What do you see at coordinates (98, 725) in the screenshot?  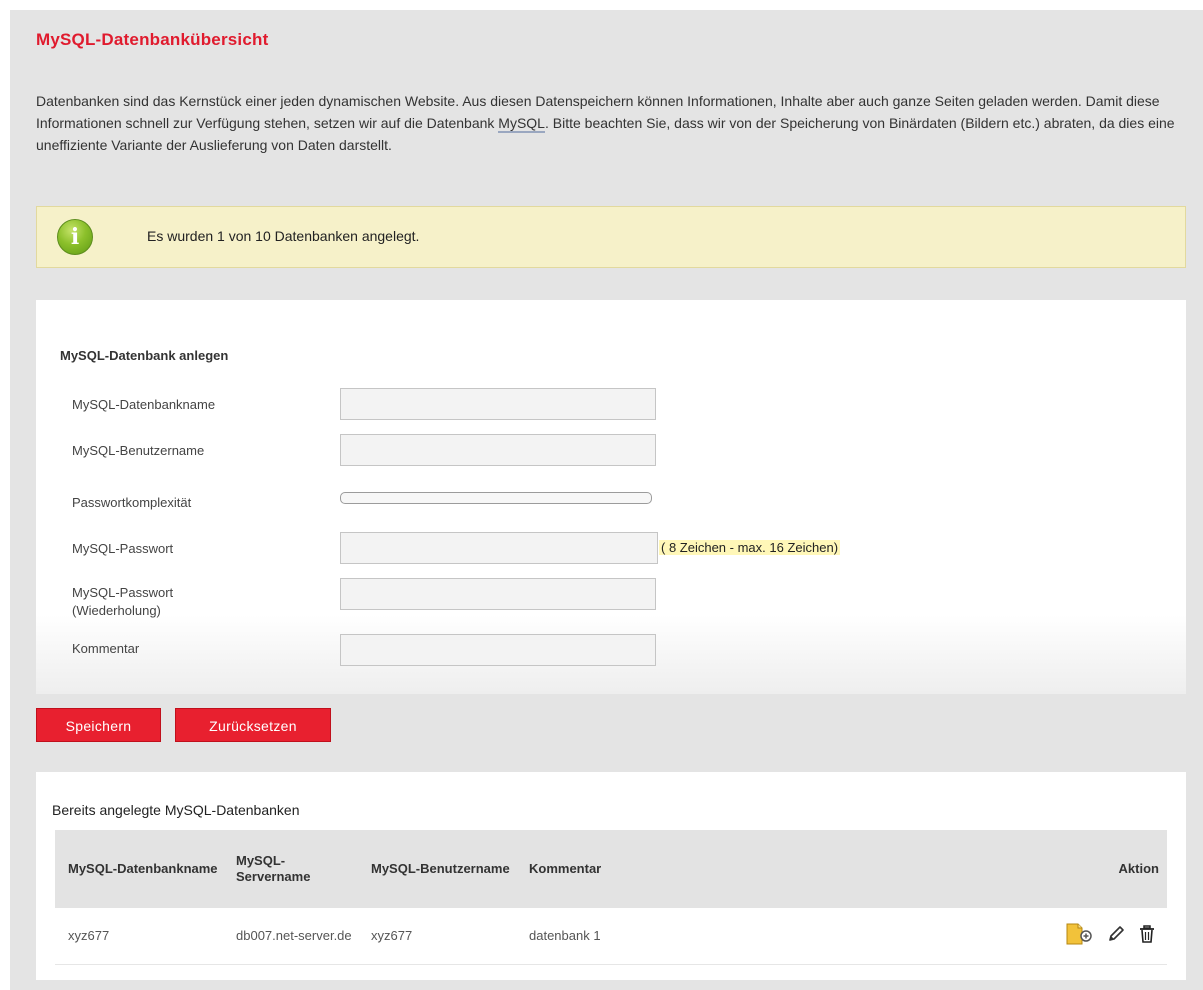 I see `save-button: Speichern` at bounding box center [98, 725].